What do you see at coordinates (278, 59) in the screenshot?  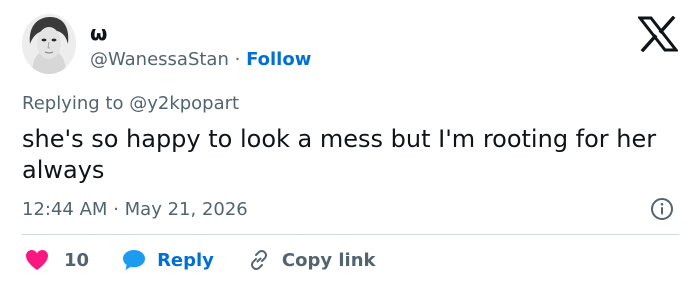 I see `follow-button: Follow` at bounding box center [278, 59].